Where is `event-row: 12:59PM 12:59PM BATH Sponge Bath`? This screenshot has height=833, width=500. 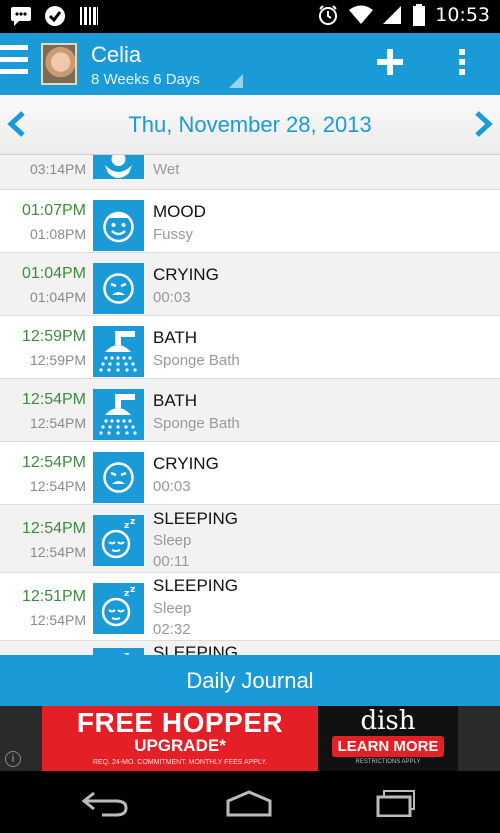
event-row: 12:59PM 12:59PM BATH Sponge Bath is located at coordinates (250, 347).